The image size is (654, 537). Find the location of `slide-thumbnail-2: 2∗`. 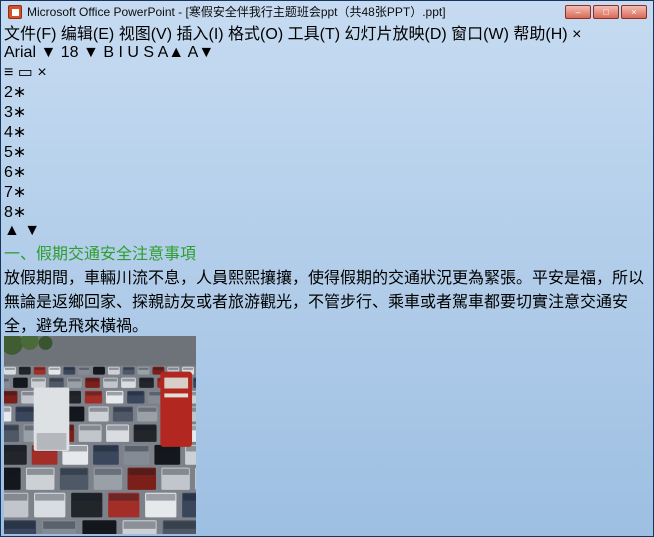

slide-thumbnail-2: 2∗ is located at coordinates (327, 92).